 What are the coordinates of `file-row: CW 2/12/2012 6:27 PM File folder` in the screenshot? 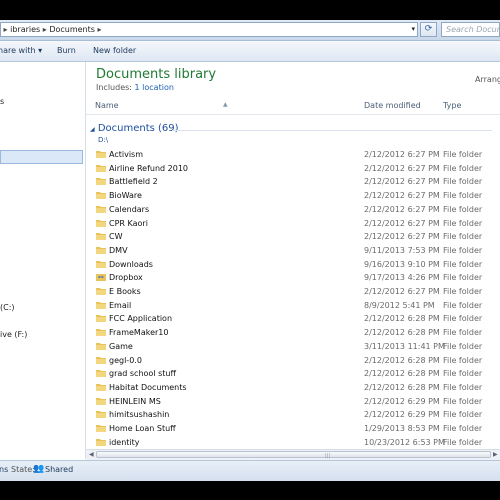 It's located at (293, 237).